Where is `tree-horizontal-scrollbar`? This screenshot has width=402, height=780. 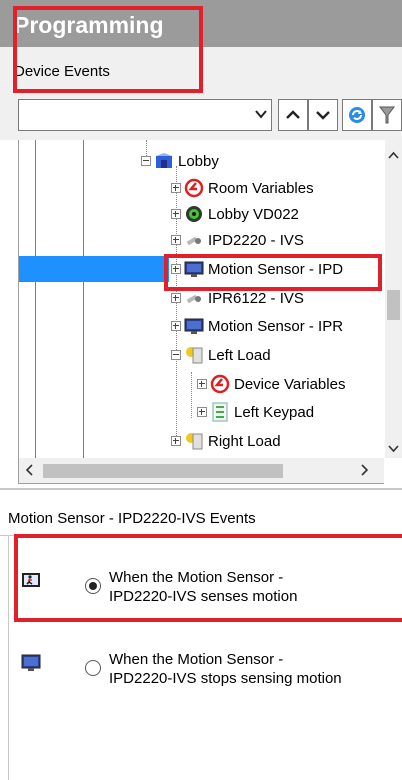 tree-horizontal-scrollbar is located at coordinates (201, 471).